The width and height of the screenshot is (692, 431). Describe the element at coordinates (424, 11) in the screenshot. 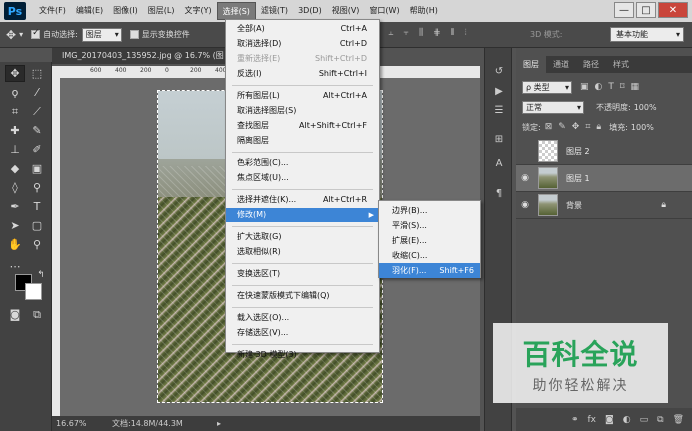

I see `menu-item-10: 帮助(H)` at that location.